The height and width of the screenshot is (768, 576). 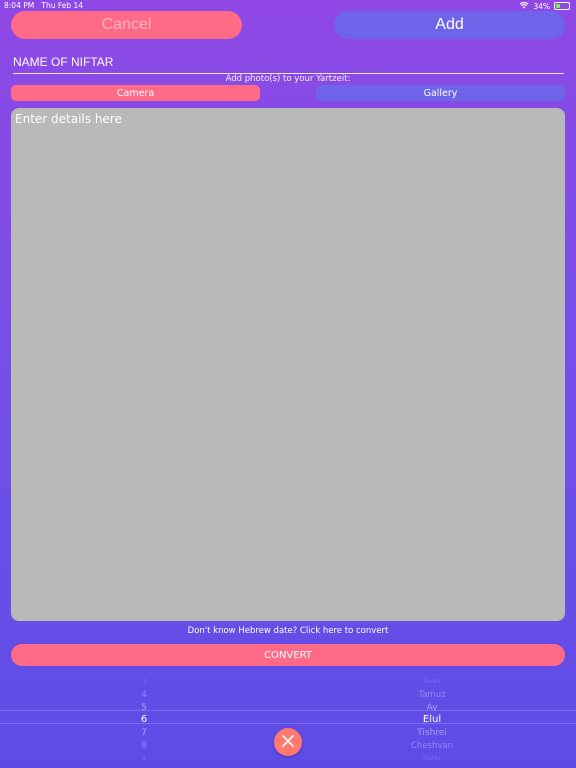 What do you see at coordinates (432, 708) in the screenshot?
I see `month-option: Av` at bounding box center [432, 708].